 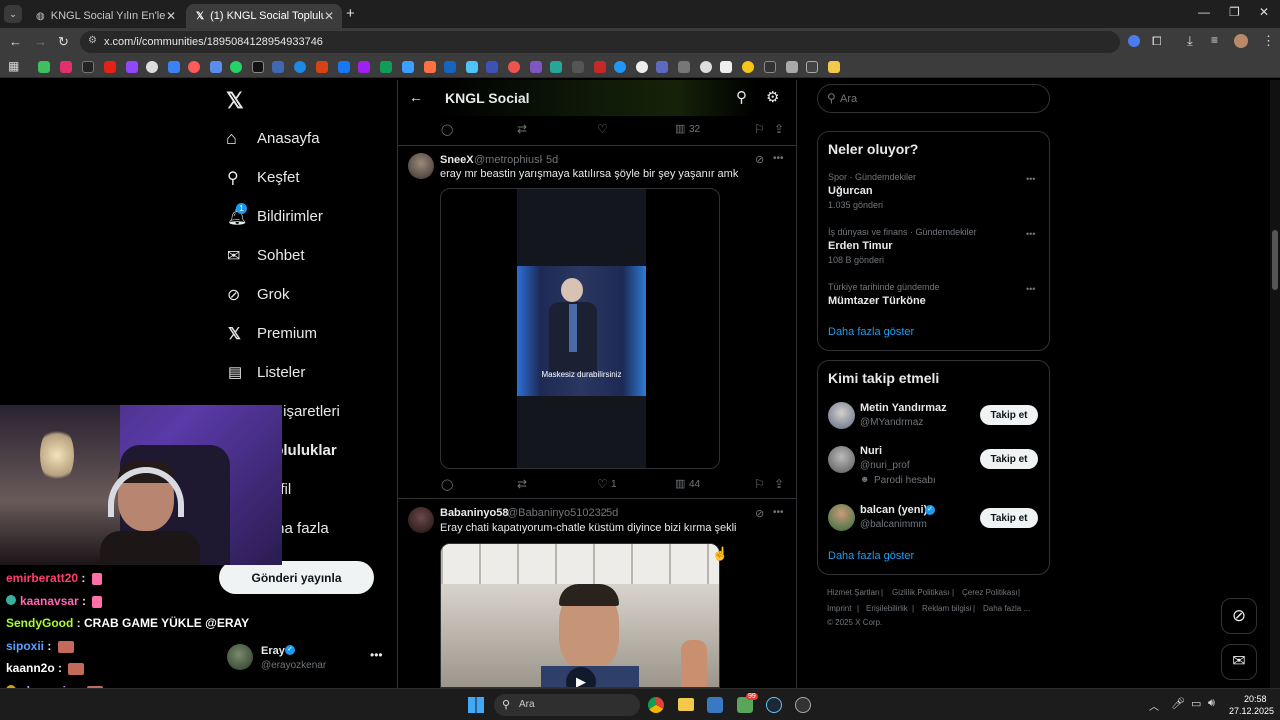 What do you see at coordinates (235, 372) in the screenshot?
I see `list-icon: ▤` at bounding box center [235, 372].